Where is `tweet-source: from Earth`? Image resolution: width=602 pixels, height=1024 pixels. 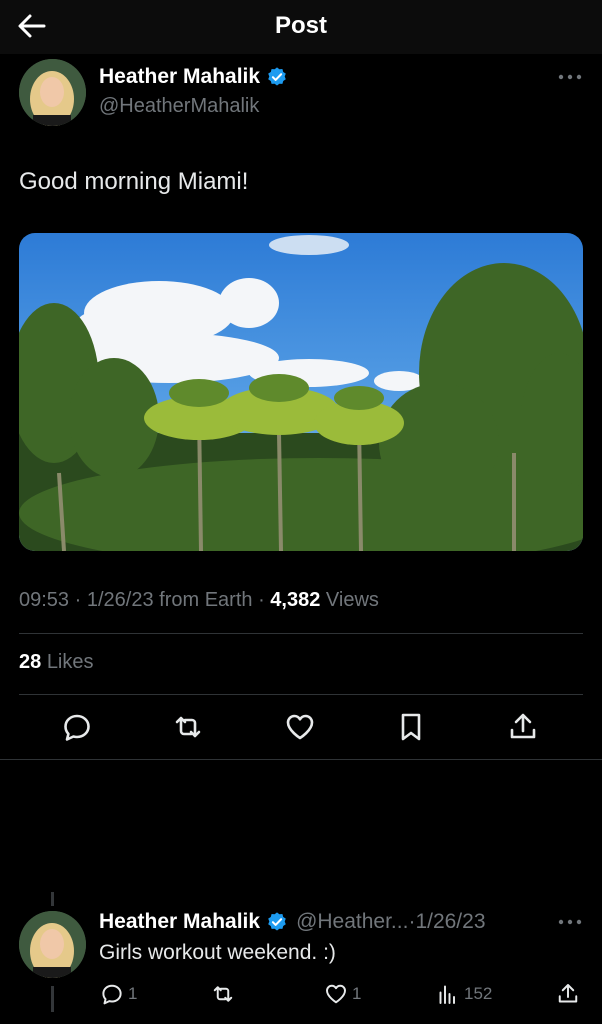 tweet-source: from Earth is located at coordinates (206, 600).